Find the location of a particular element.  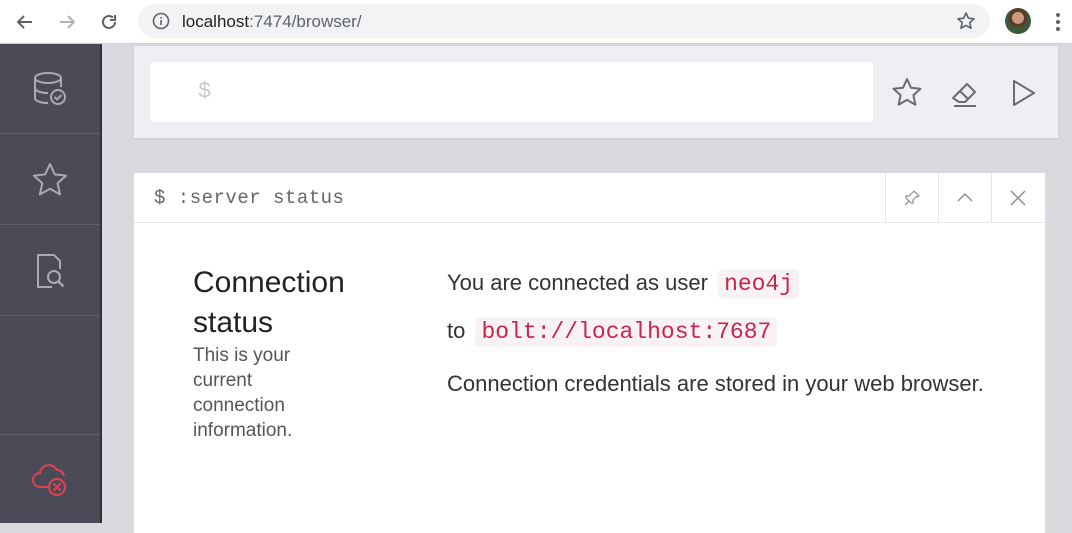

favorite-query-button is located at coordinates (907, 93).